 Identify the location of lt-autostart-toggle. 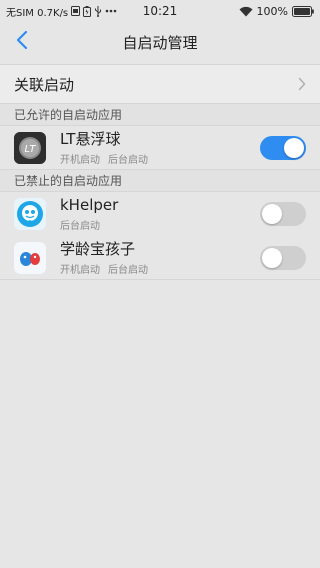
(283, 147).